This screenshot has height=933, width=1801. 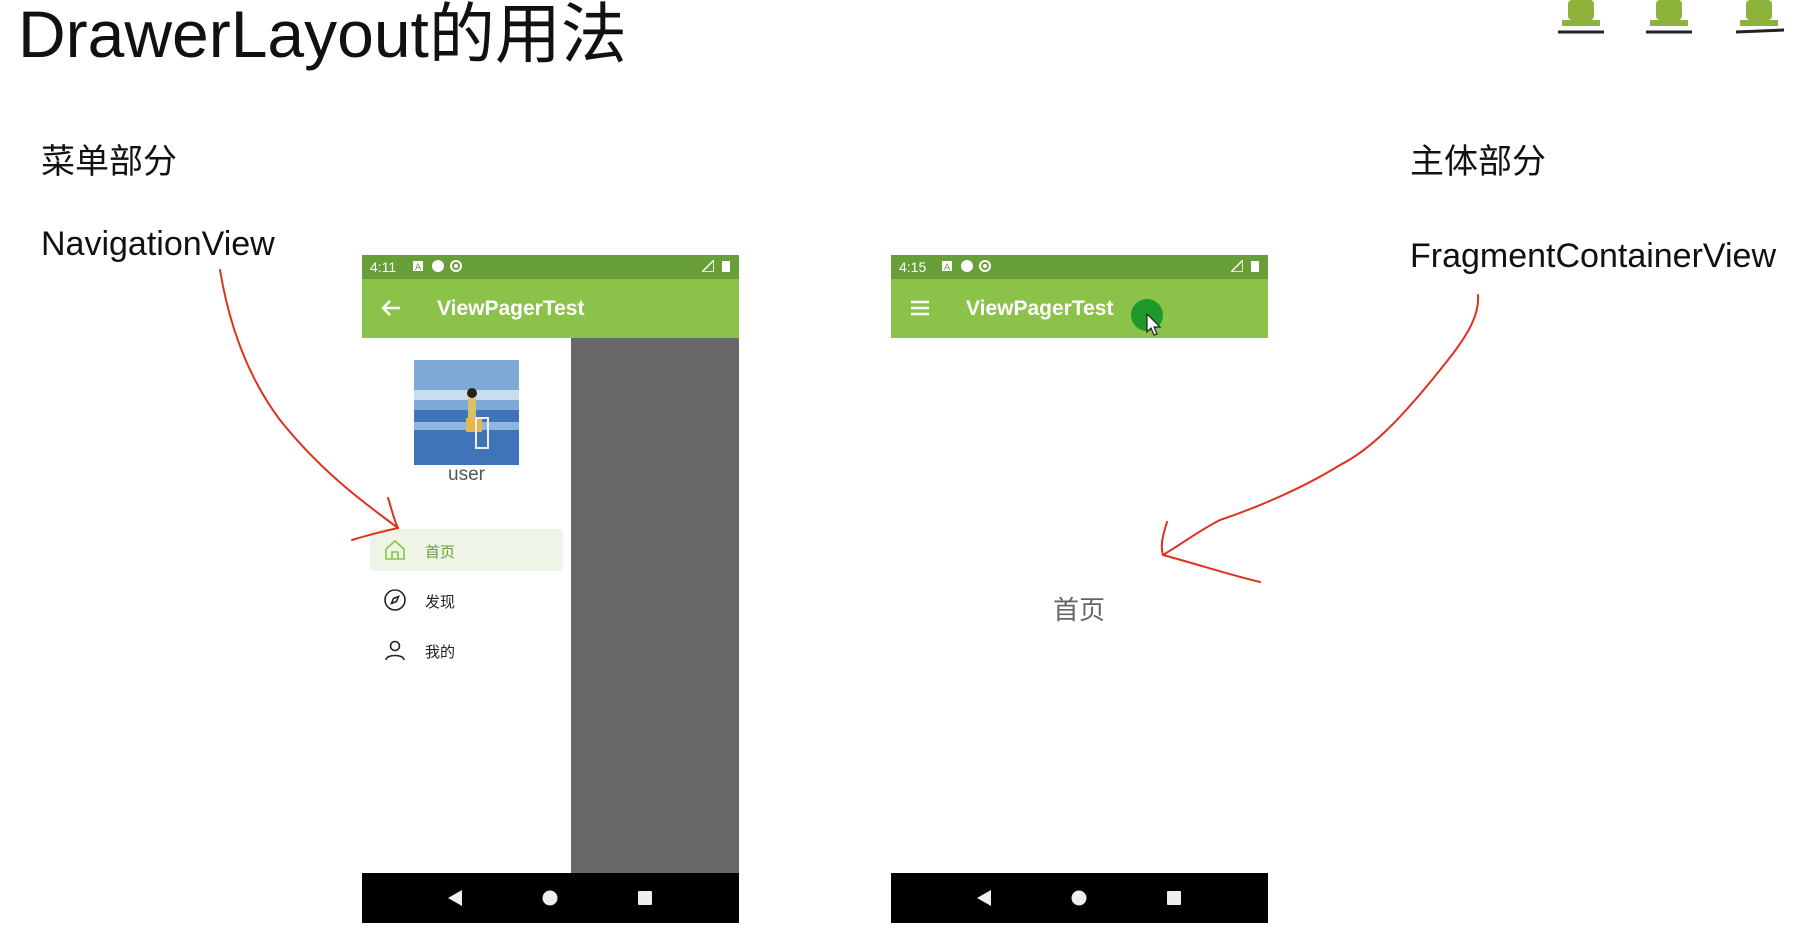 What do you see at coordinates (1079, 610) in the screenshot?
I see `content-text: 首页` at bounding box center [1079, 610].